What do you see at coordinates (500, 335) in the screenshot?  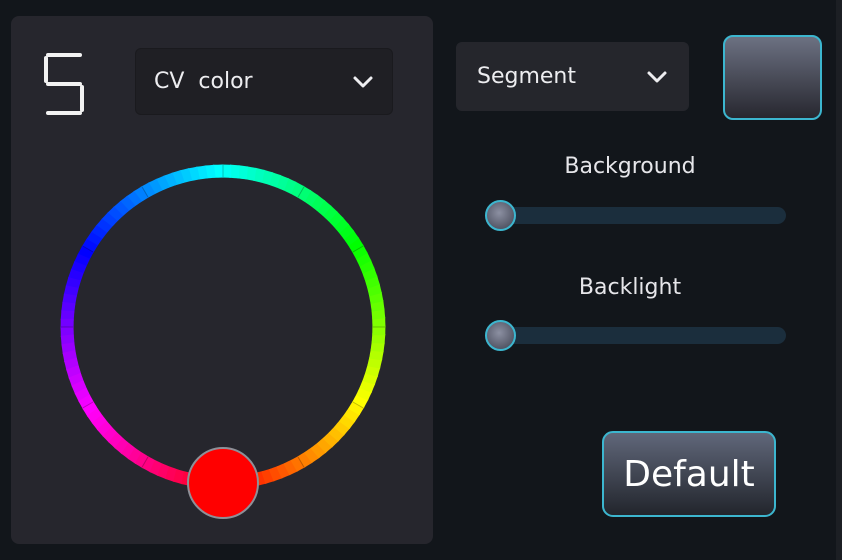 I see `backlight-slider-thumb` at bounding box center [500, 335].